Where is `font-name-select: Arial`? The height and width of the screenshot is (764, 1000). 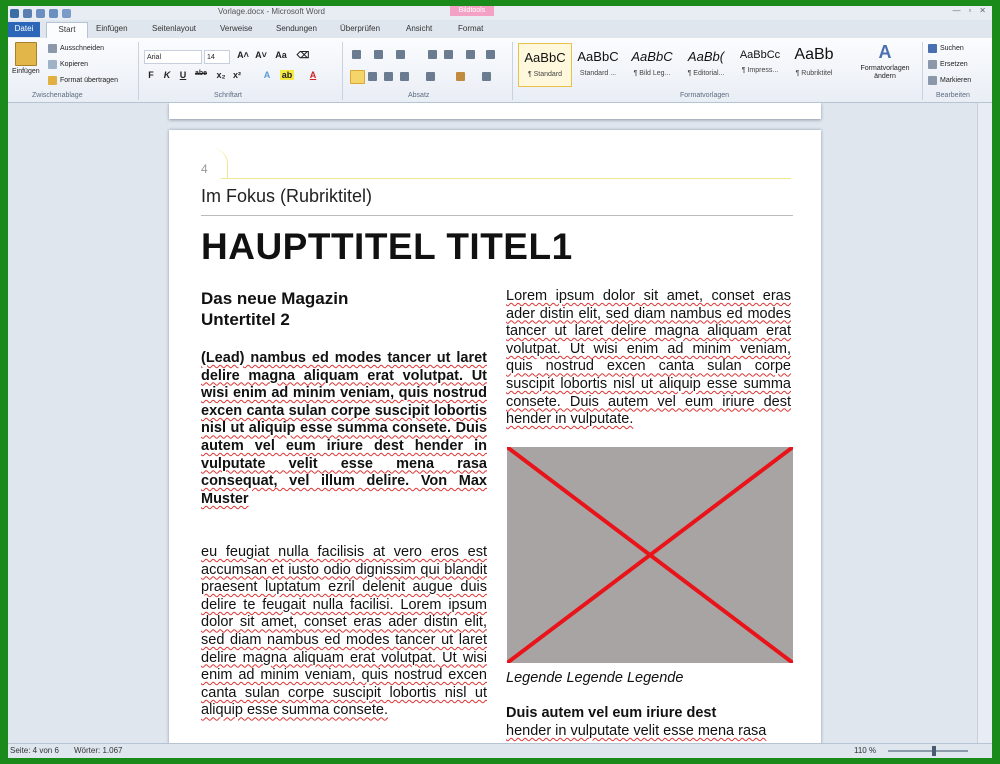
font-name-select: Arial is located at coordinates (173, 57).